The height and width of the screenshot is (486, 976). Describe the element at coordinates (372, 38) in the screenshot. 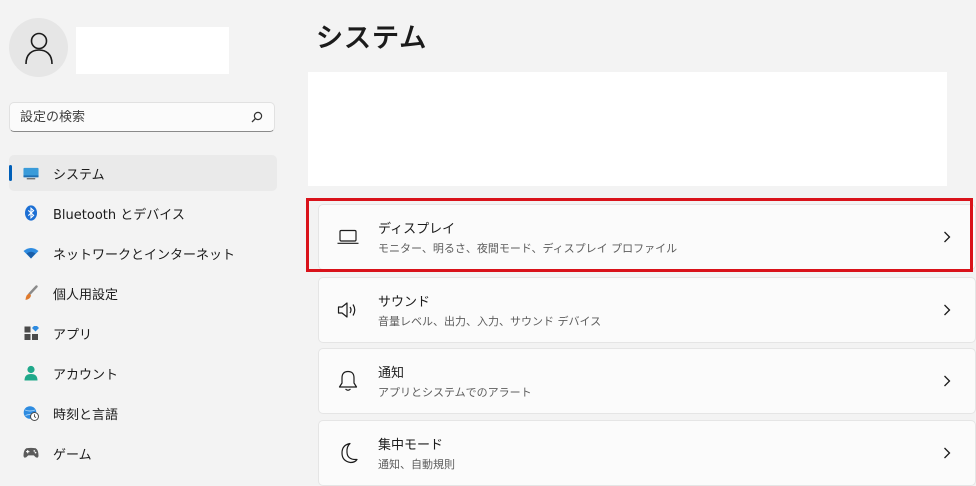

I see `page-title: システム` at that location.